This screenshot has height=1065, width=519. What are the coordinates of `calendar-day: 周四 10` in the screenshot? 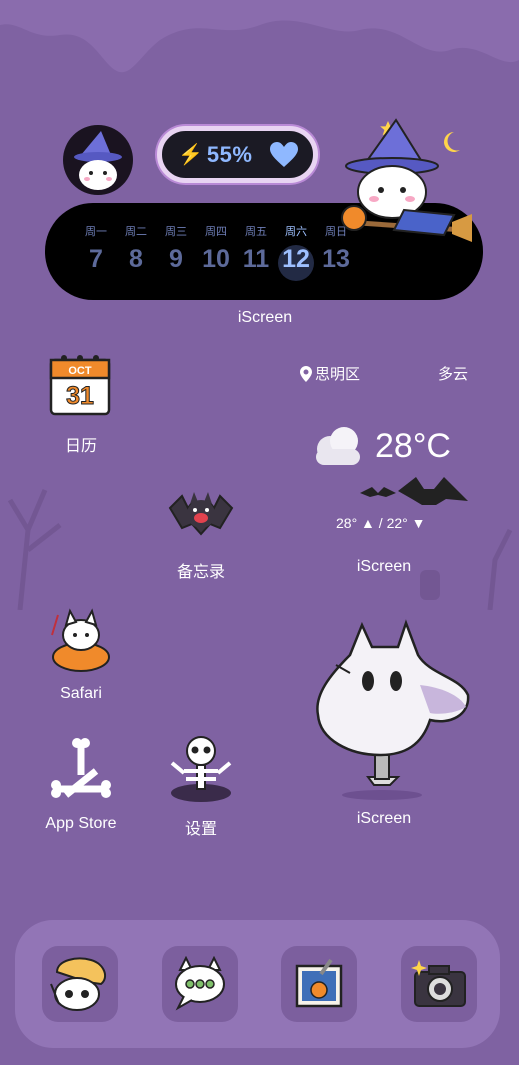 It's located at (216, 249).